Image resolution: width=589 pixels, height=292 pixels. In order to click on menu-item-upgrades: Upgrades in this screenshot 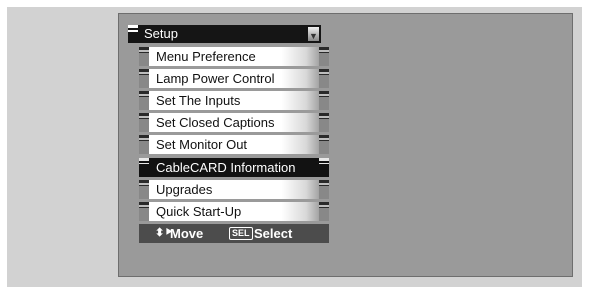, I will do `click(234, 189)`.